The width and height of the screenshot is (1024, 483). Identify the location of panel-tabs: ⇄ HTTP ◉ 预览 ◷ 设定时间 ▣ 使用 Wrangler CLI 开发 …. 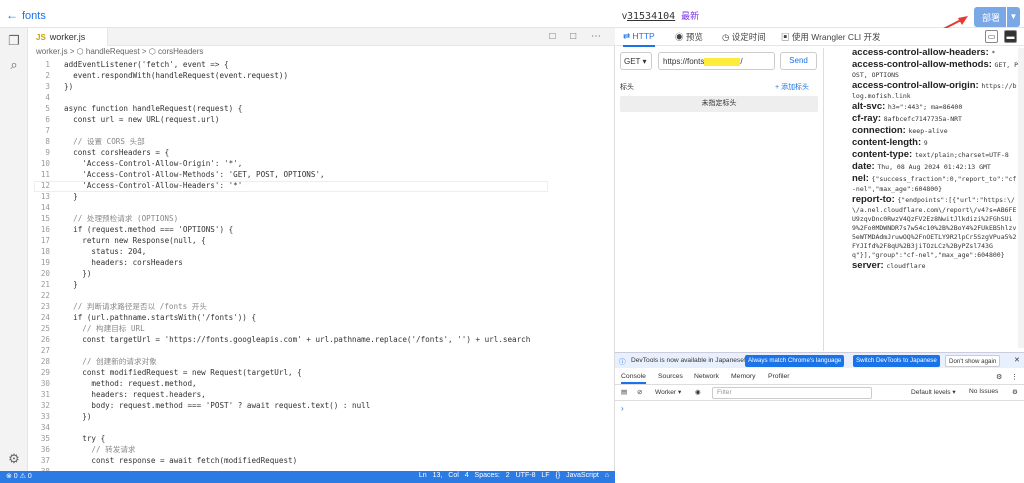
(819, 37).